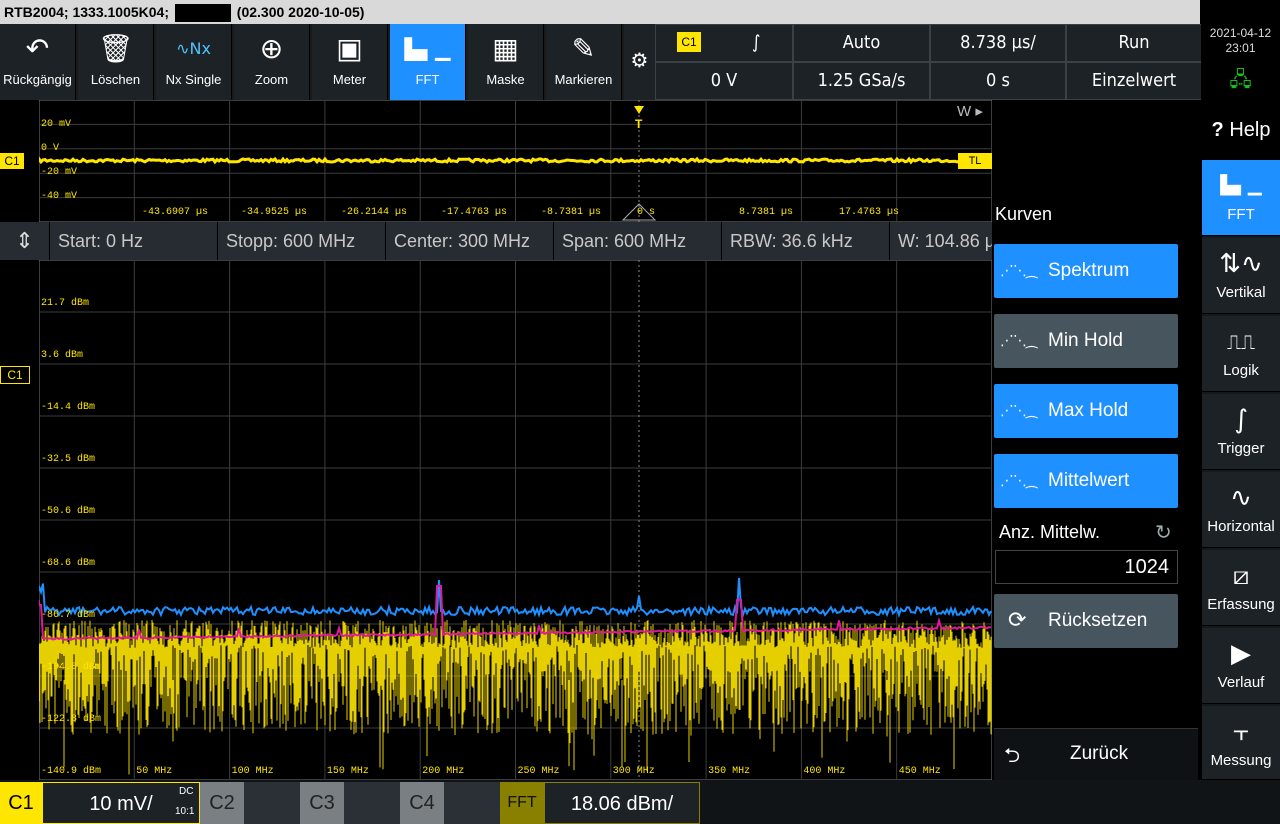 The height and width of the screenshot is (824, 1280). I want to click on c1-scale: 10 mV/ DC 10:1, so click(121, 803).